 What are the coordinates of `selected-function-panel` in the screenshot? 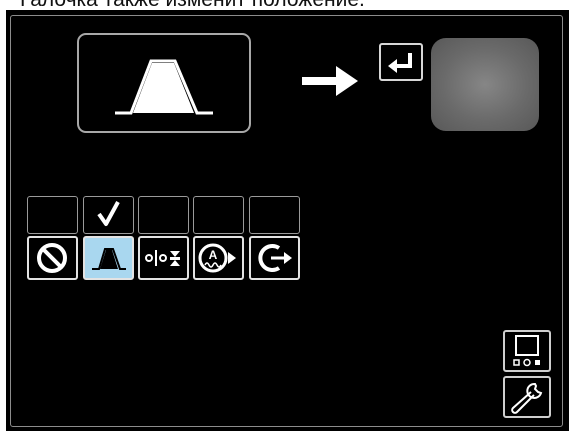 It's located at (164, 83).